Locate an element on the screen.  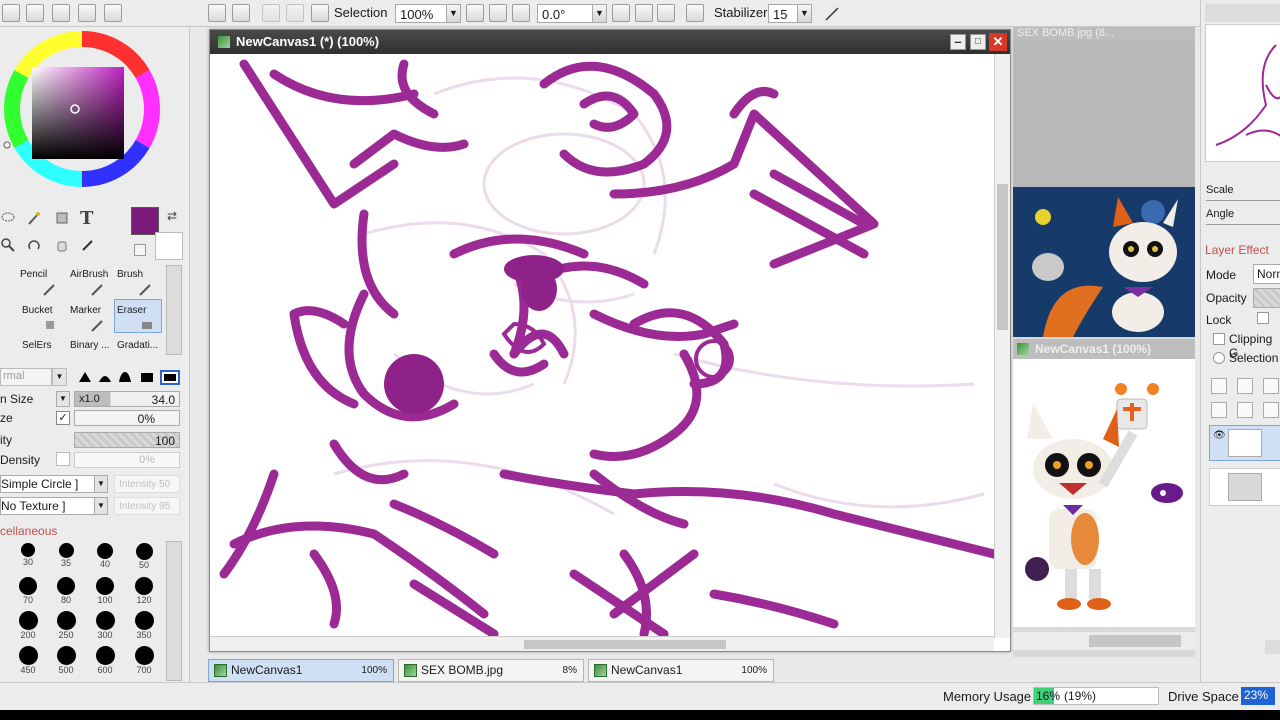
tool-grid-scrollbar is located at coordinates (174, 310).